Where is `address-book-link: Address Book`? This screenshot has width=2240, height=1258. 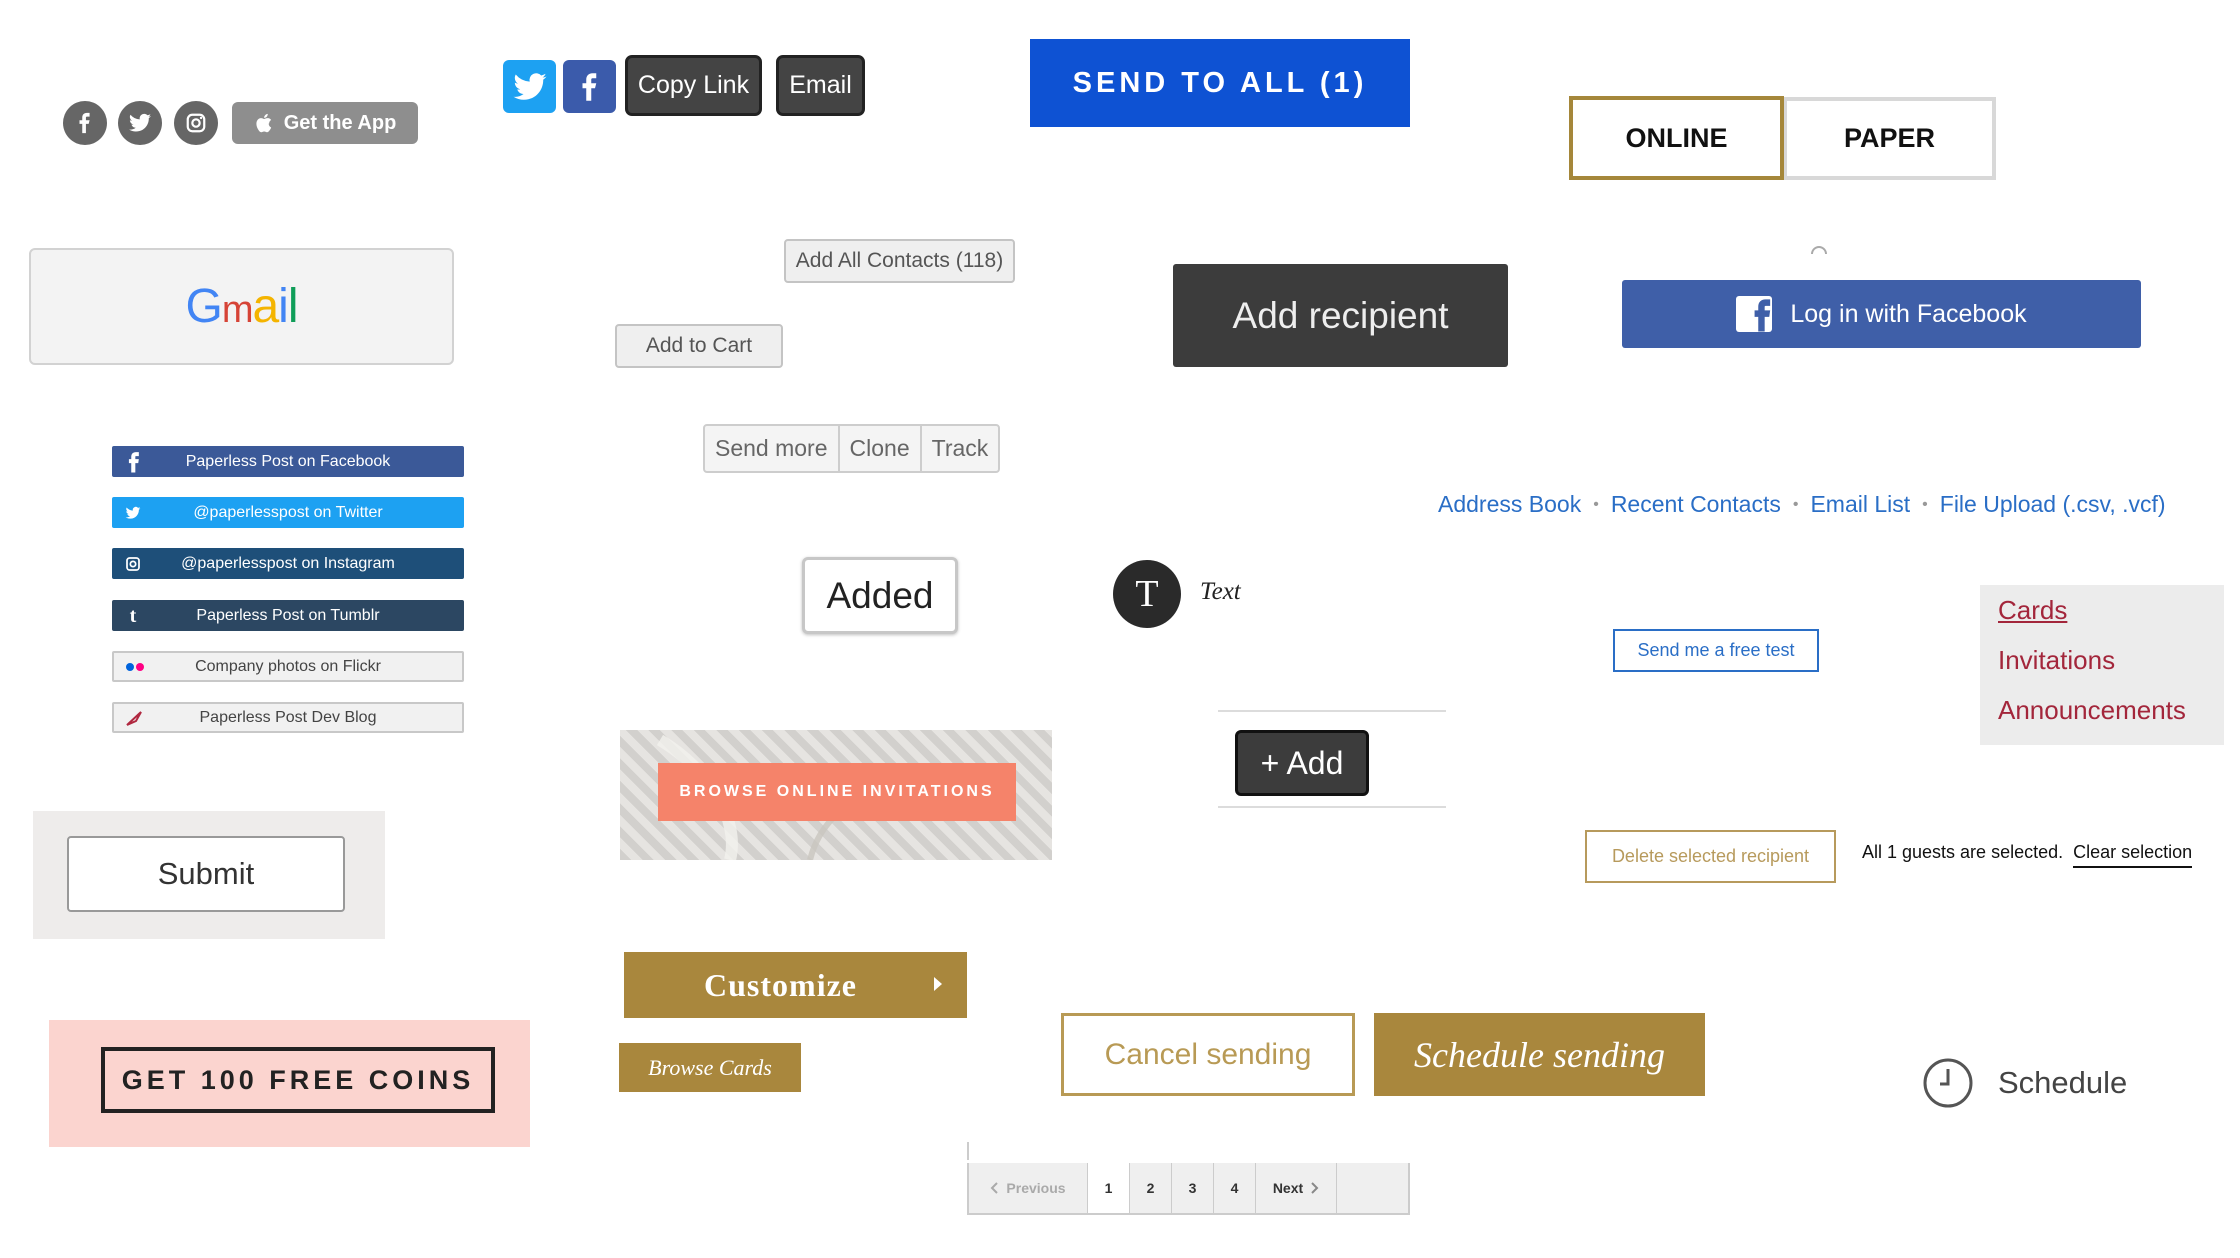 address-book-link: Address Book is located at coordinates (1509, 504).